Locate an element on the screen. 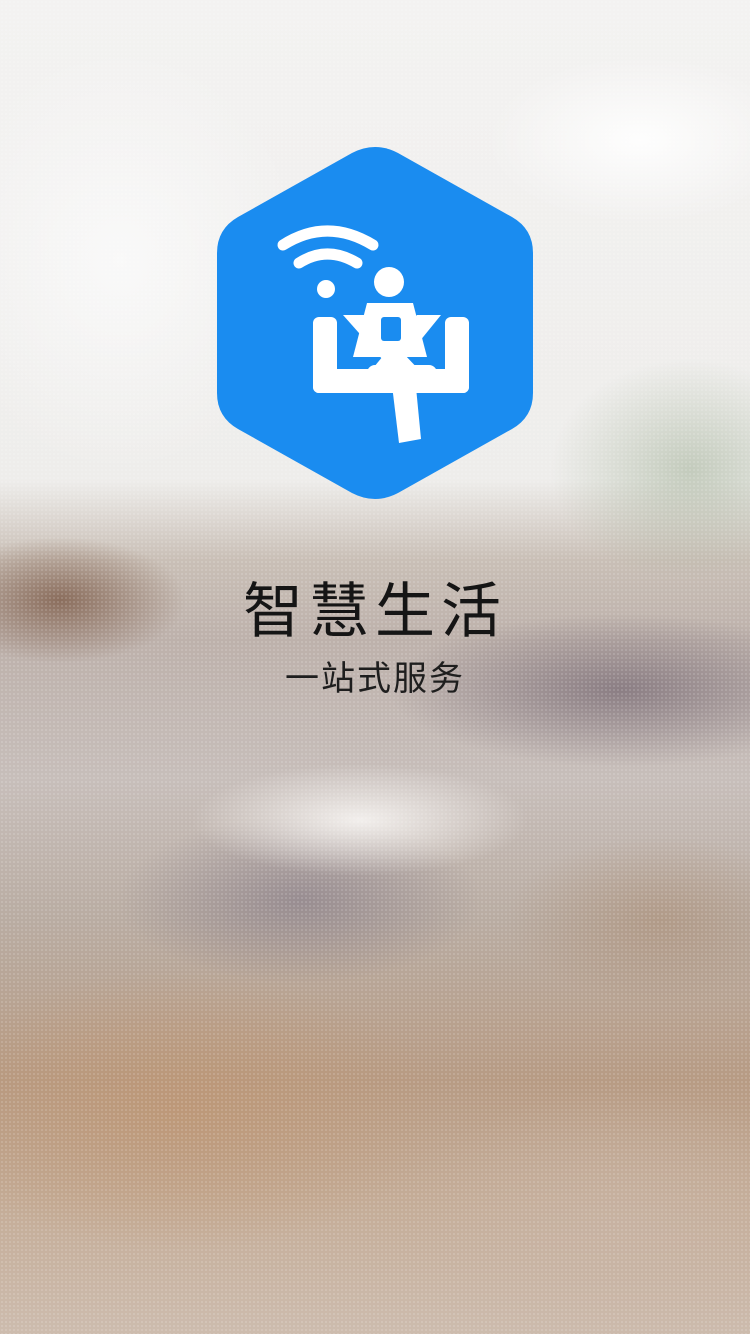  app-logo-icon is located at coordinates (375, 323).